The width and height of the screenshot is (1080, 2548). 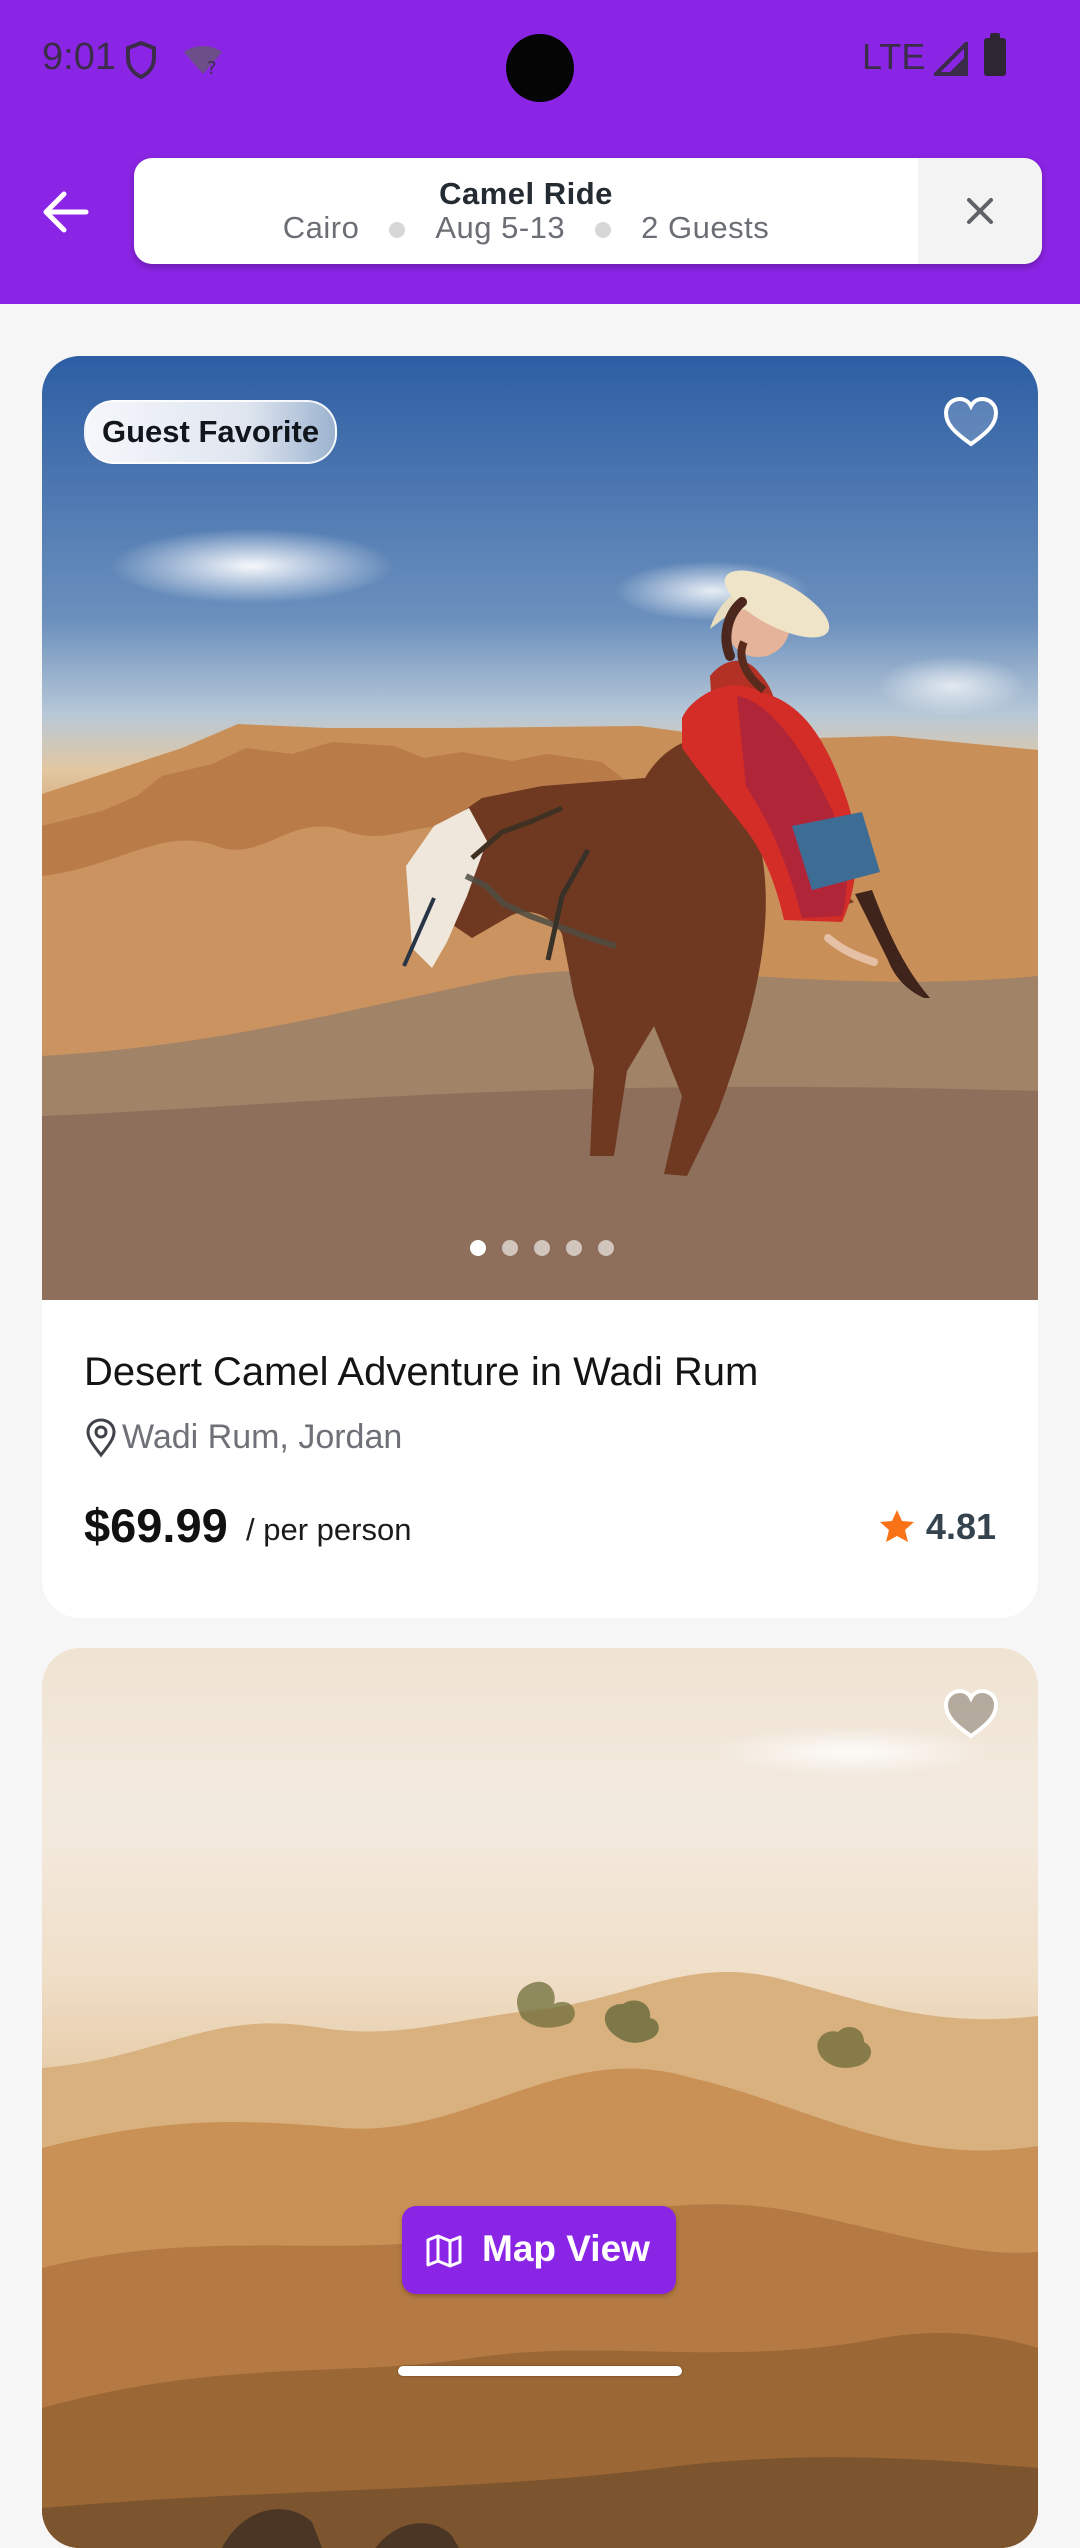 What do you see at coordinates (949, 60) in the screenshot?
I see `signal-icon` at bounding box center [949, 60].